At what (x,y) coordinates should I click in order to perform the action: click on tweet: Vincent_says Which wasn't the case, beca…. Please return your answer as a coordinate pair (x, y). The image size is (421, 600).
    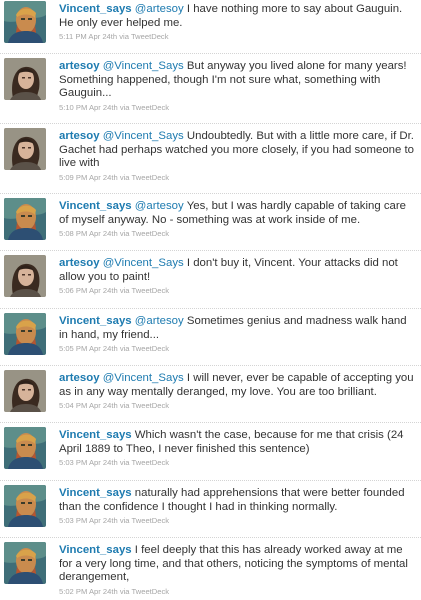
    Looking at the image, I should click on (210, 452).